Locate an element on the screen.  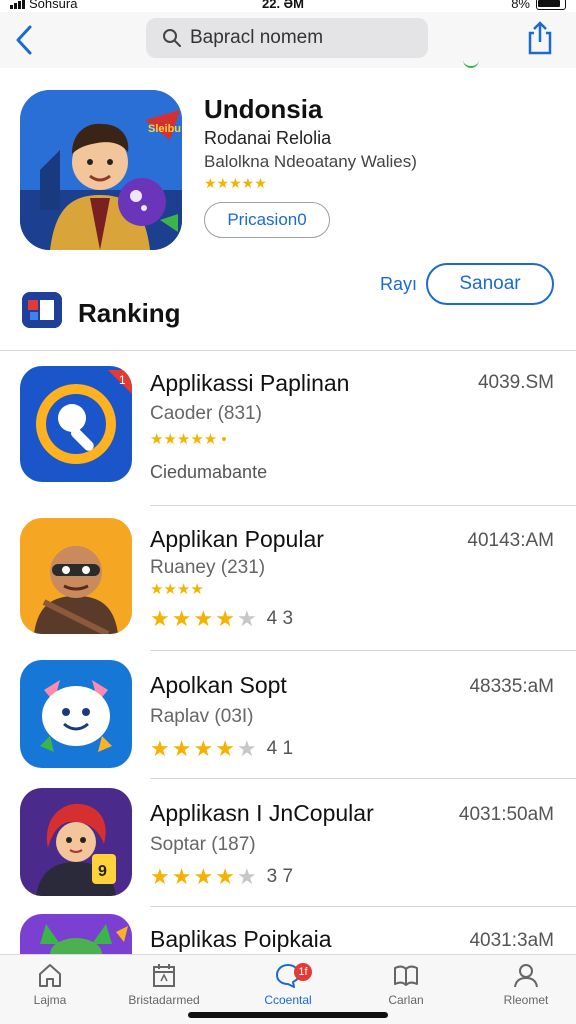
home-indicator is located at coordinates (288, 1015).